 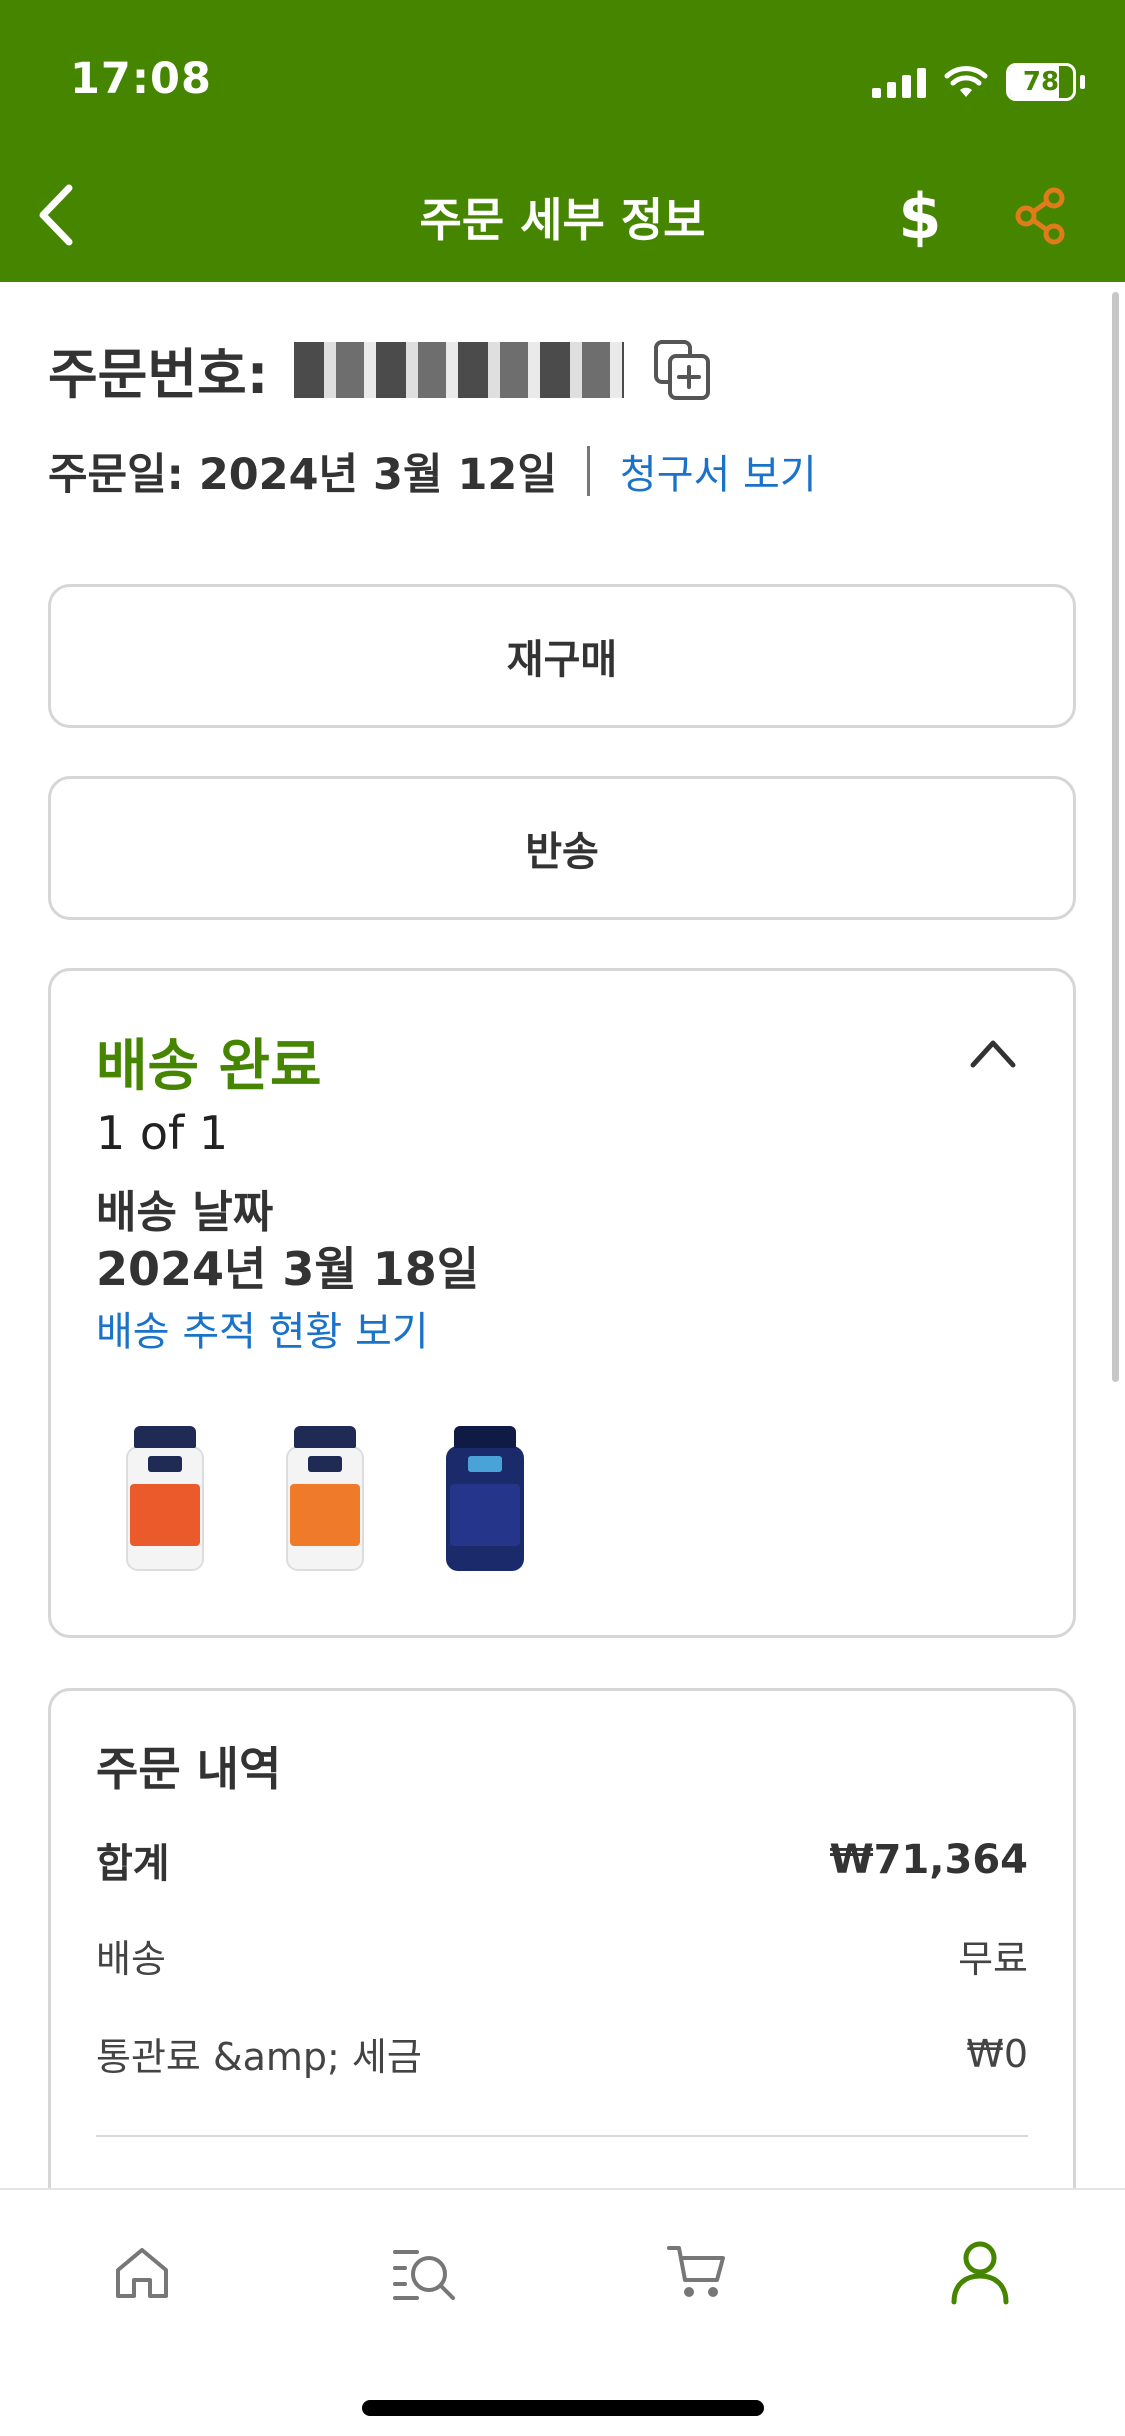 What do you see at coordinates (562, 1955) in the screenshot?
I see `summary-row-shipping: 배송 무료` at bounding box center [562, 1955].